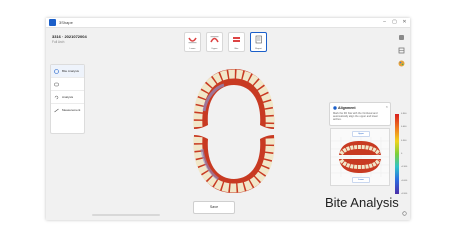 Image resolution: width=456 pixels, height=242 pixels. Describe the element at coordinates (214, 49) in the screenshot. I see `tool-upper-label: Upper` at that location.